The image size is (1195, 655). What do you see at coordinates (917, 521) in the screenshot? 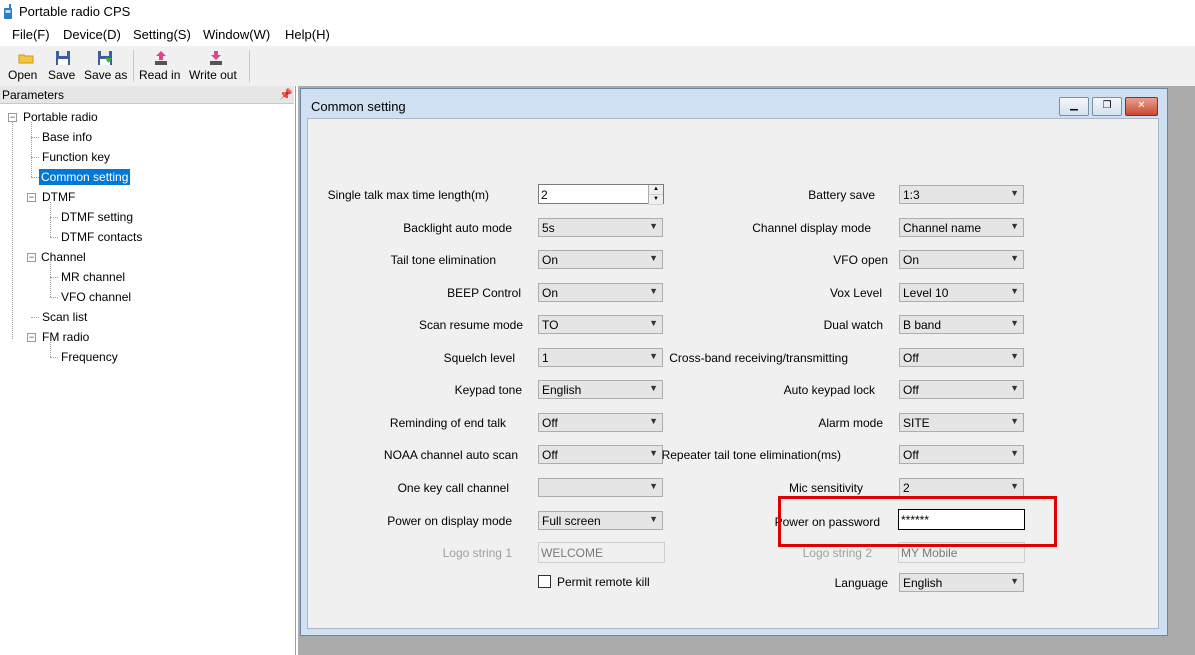
I see `highlight-annotation` at bounding box center [917, 521].